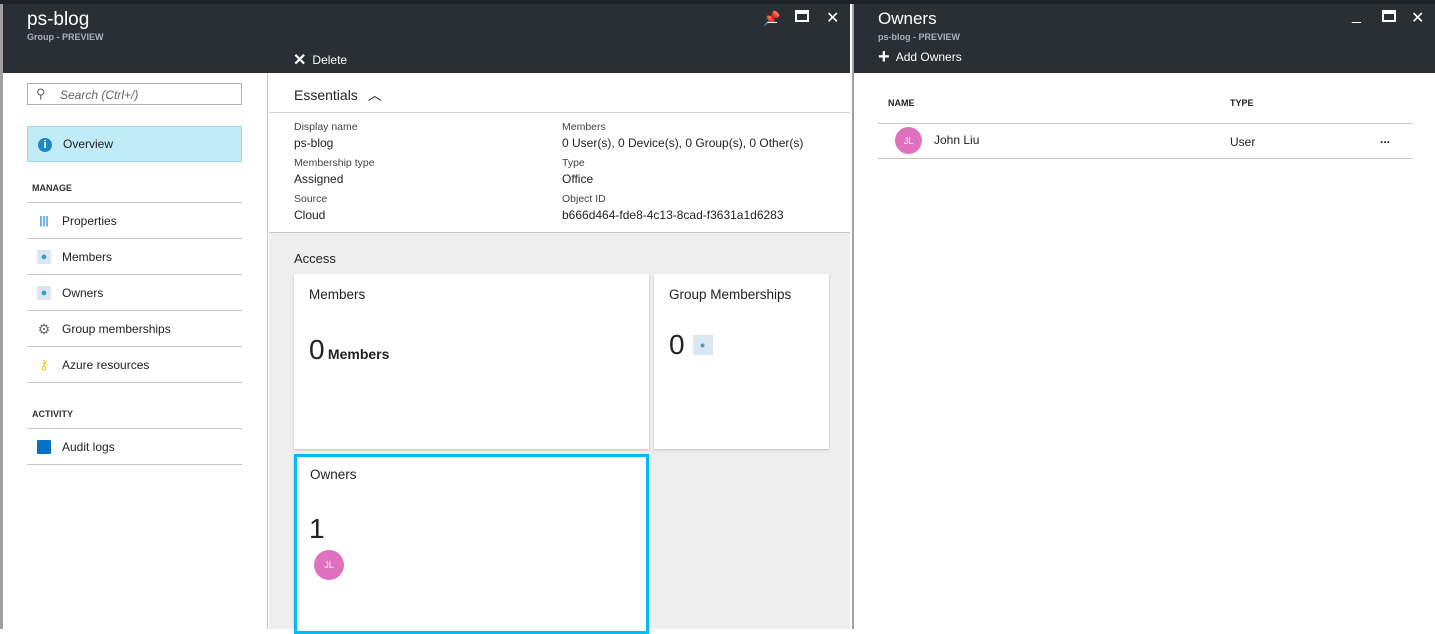  What do you see at coordinates (578, 171) in the screenshot?
I see `type-field: Type Office` at bounding box center [578, 171].